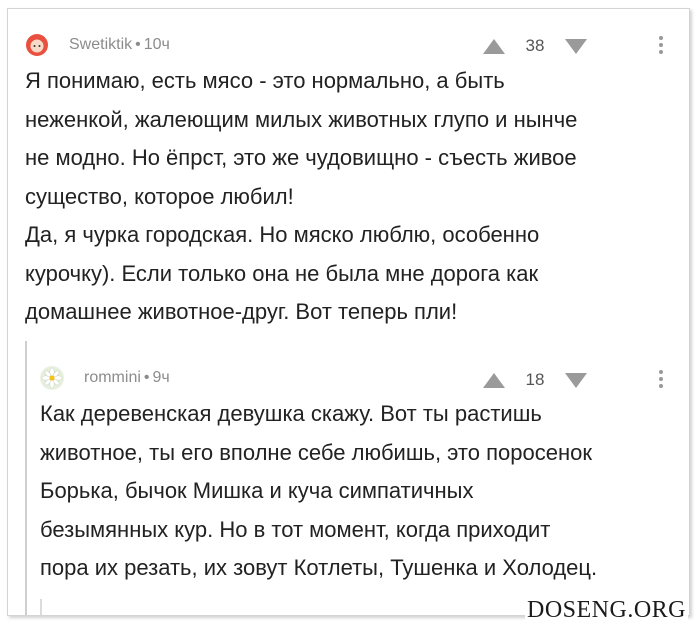 The width and height of the screenshot is (700, 630). I want to click on comment-header: Swetiktik • 10ч, so click(97, 45).